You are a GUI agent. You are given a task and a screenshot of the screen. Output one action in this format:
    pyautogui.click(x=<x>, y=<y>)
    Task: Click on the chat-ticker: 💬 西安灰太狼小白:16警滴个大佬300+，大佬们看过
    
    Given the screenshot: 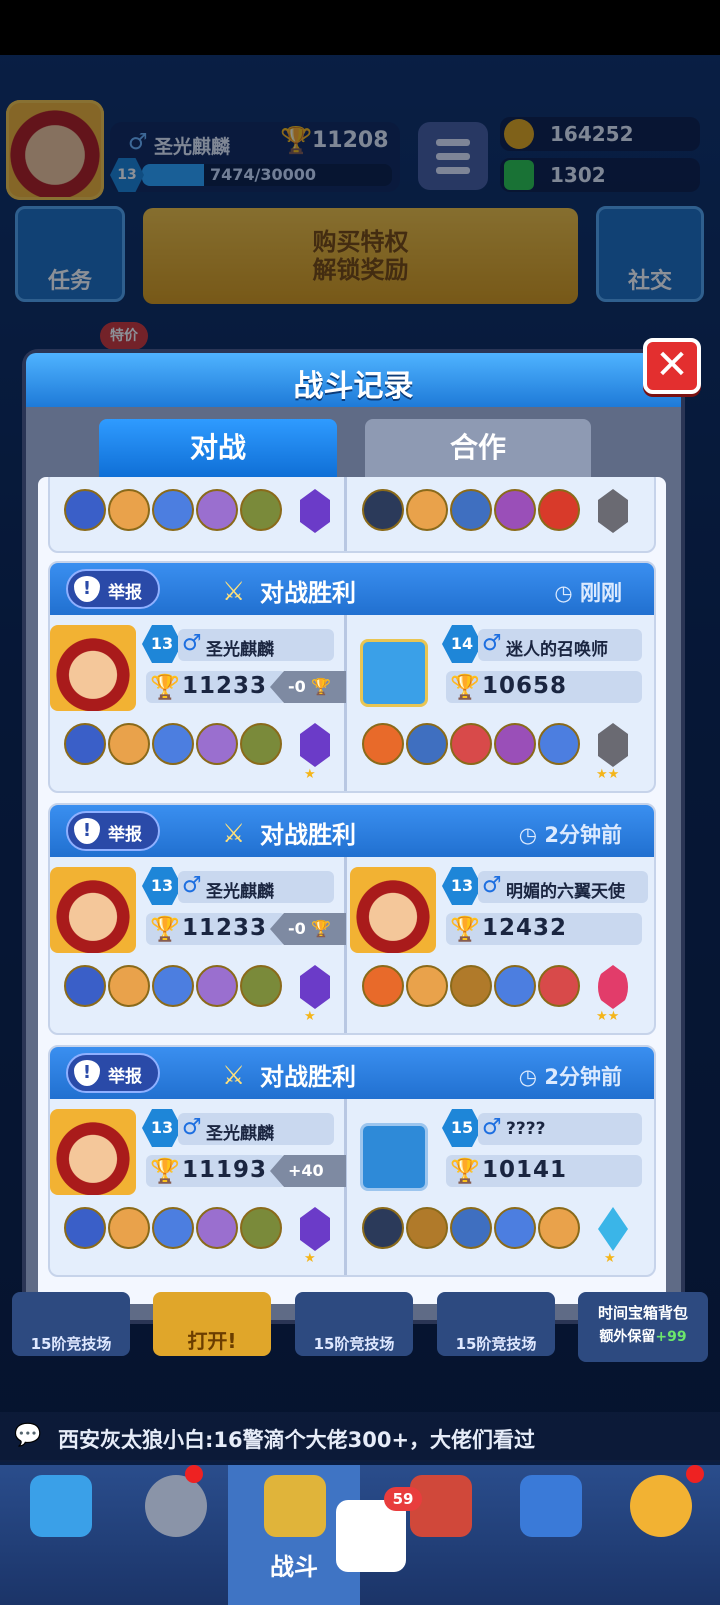 What is the action you would take?
    pyautogui.click(x=360, y=1437)
    